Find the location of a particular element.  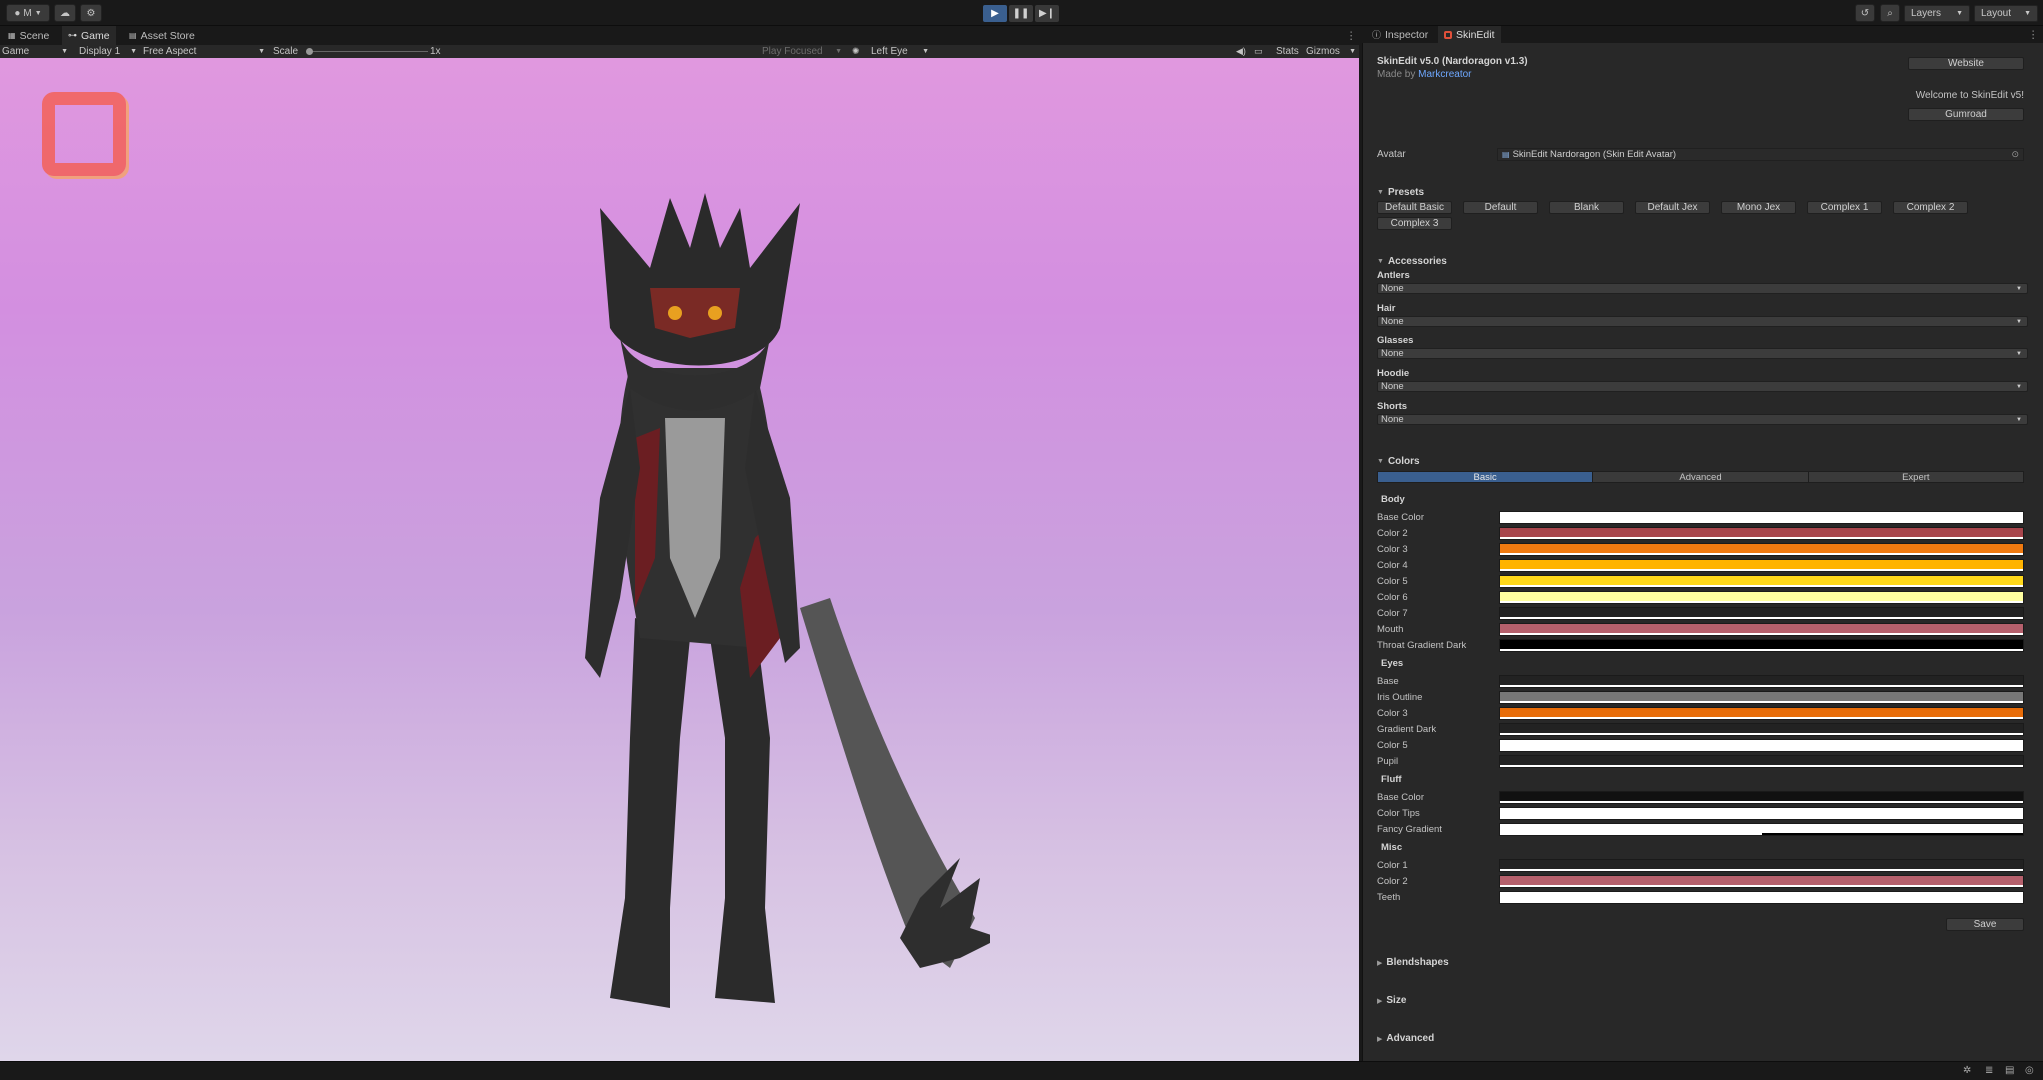

view-dropdown: Game ▼ is located at coordinates (35, 51).